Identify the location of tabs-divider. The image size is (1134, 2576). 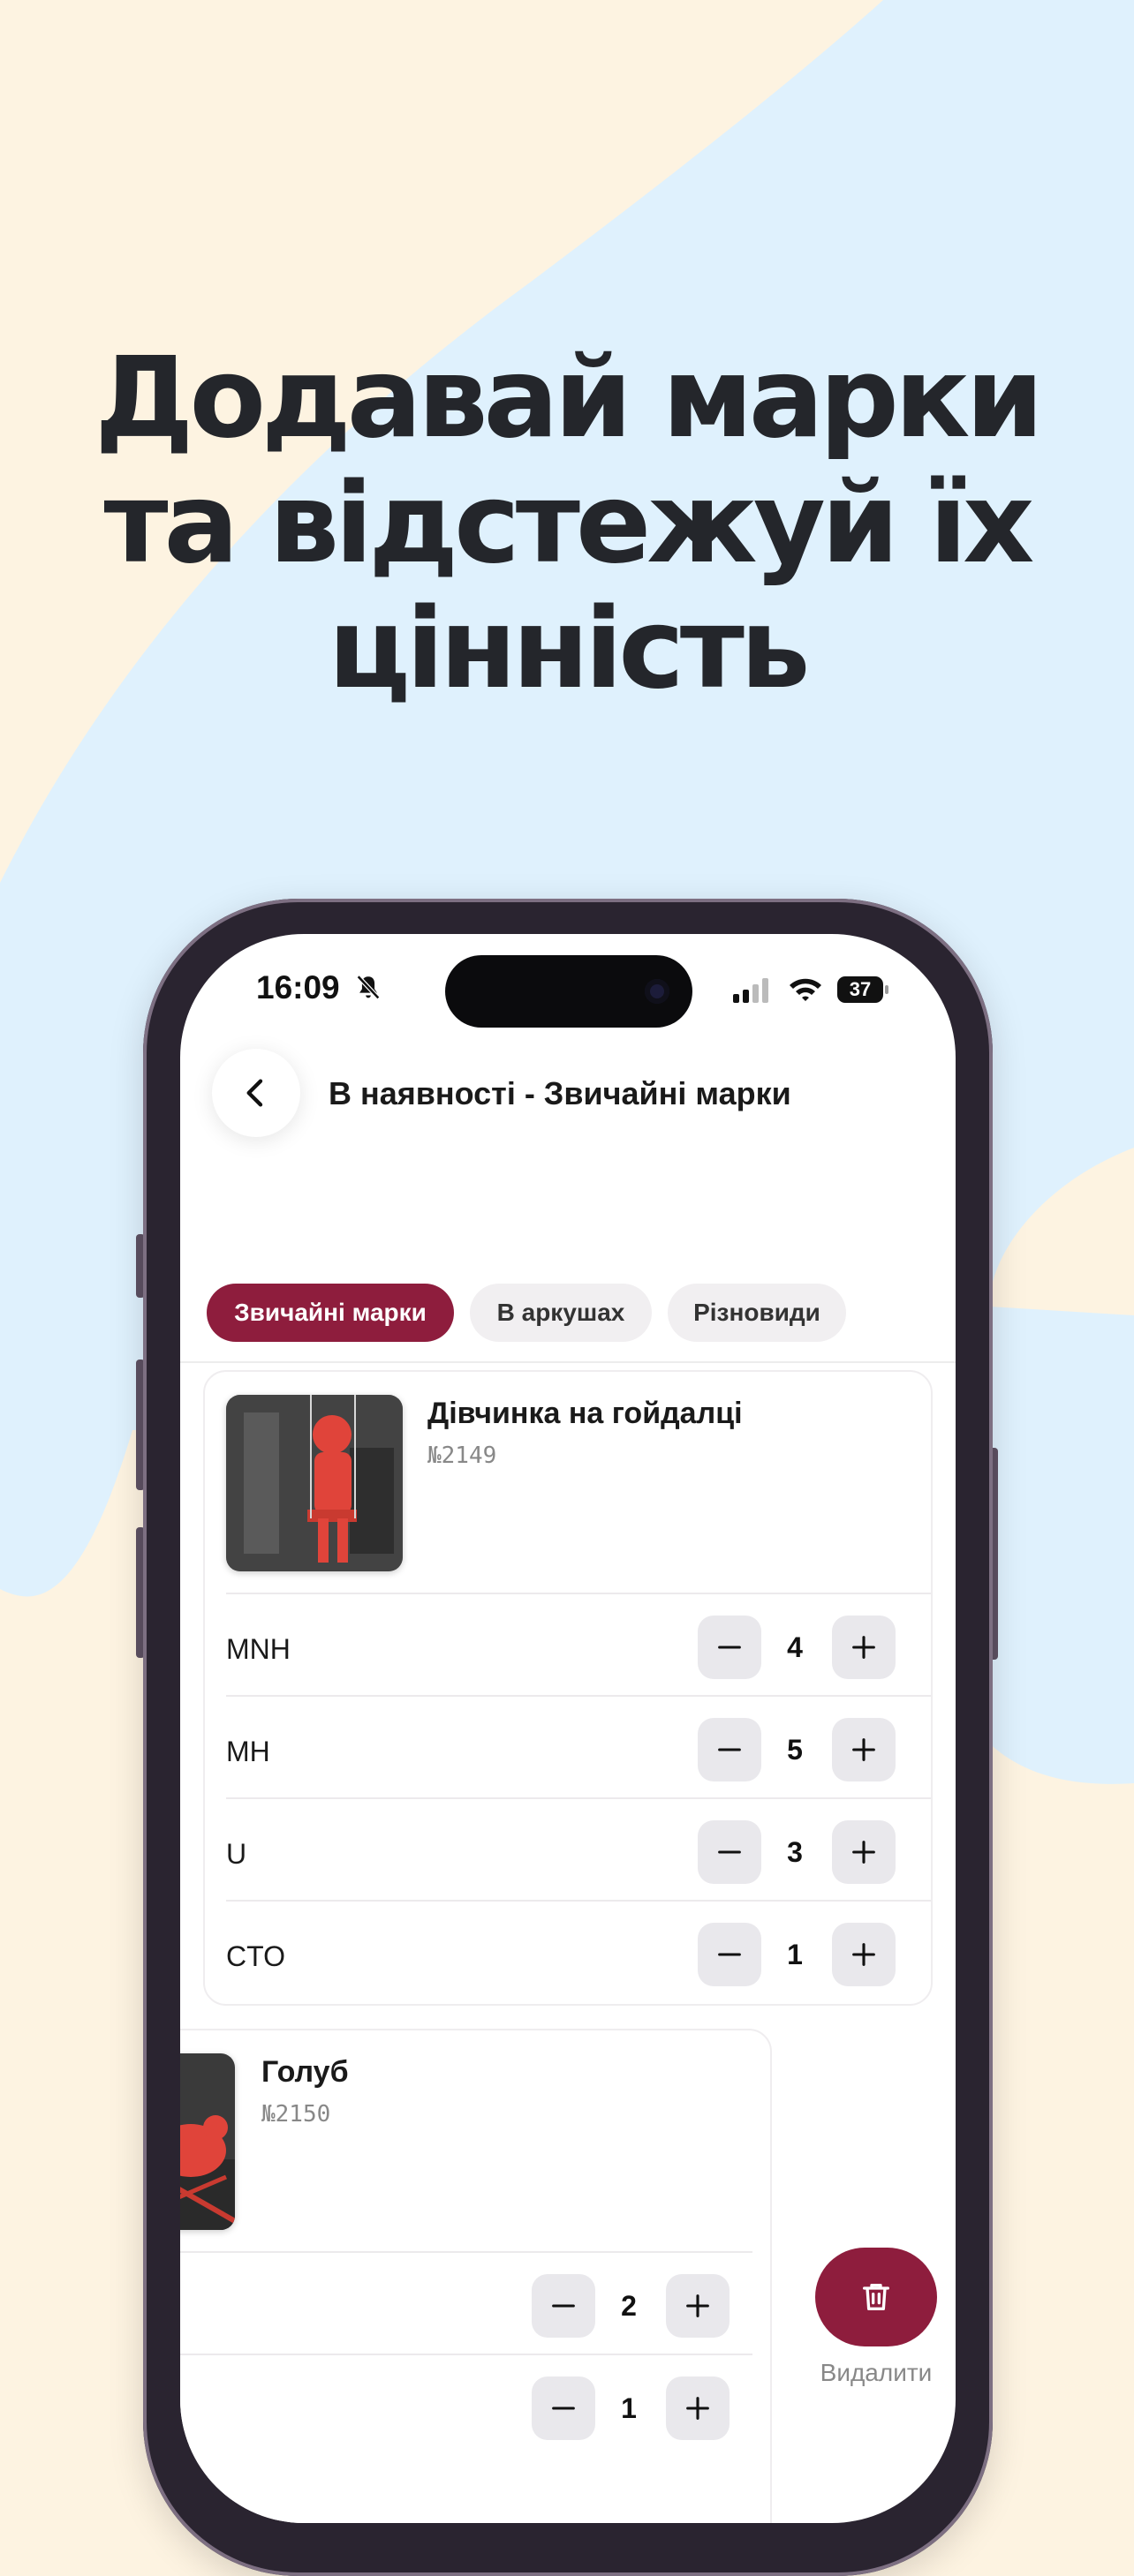
(568, 1362).